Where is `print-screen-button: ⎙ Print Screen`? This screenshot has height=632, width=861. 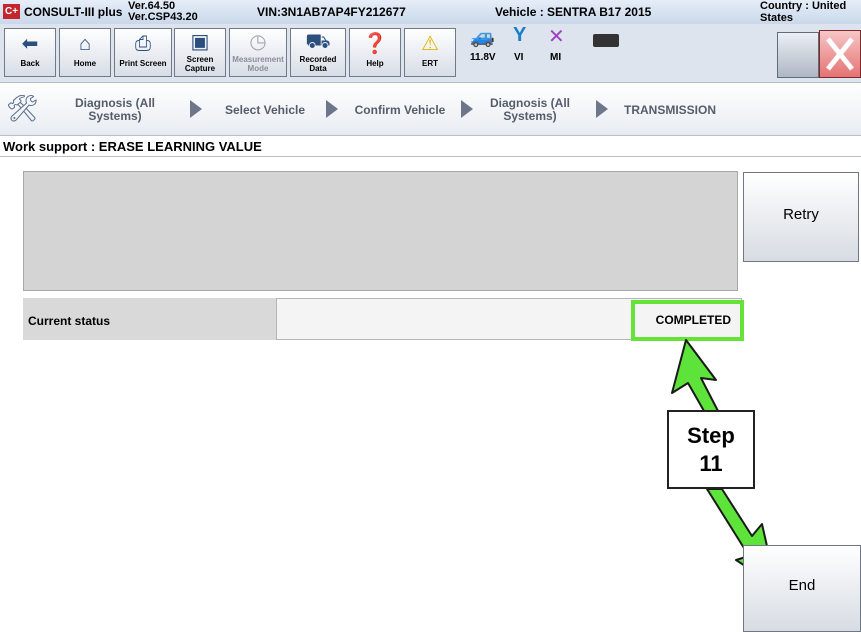
print-screen-button: ⎙ Print Screen is located at coordinates (143, 52).